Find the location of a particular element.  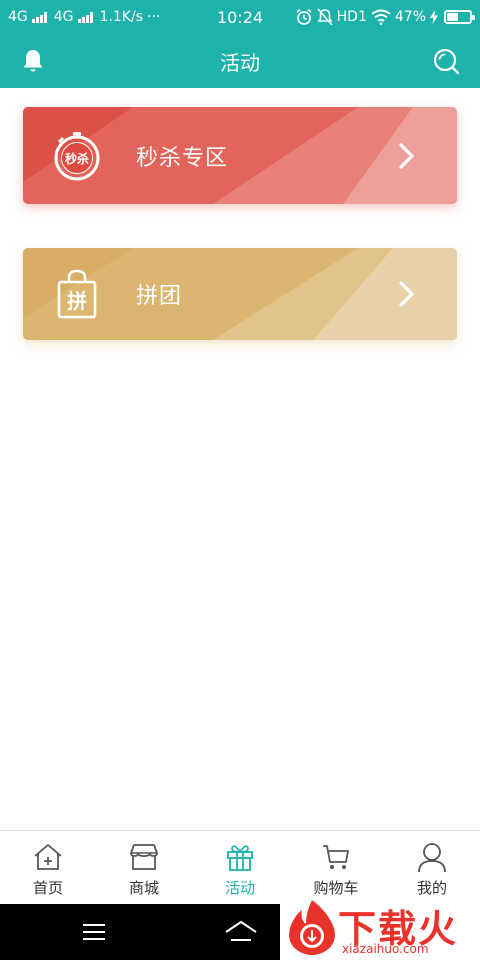

more-indicator: ··· is located at coordinates (154, 17).